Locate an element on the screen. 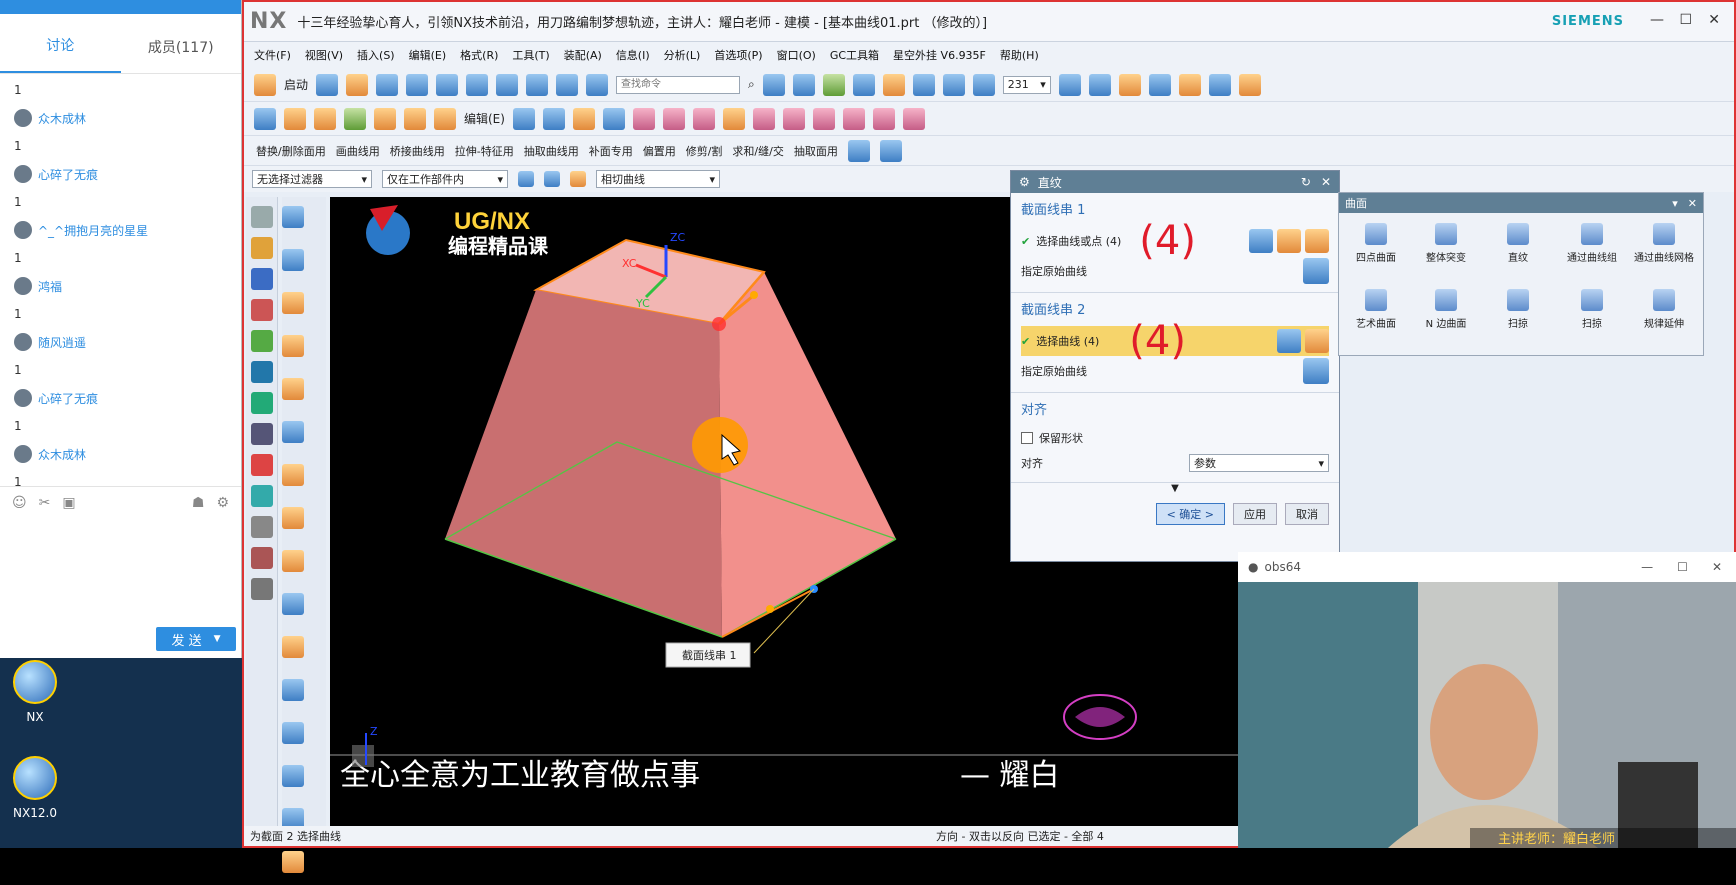  select-curve-icon is located at coordinates (1317, 341).